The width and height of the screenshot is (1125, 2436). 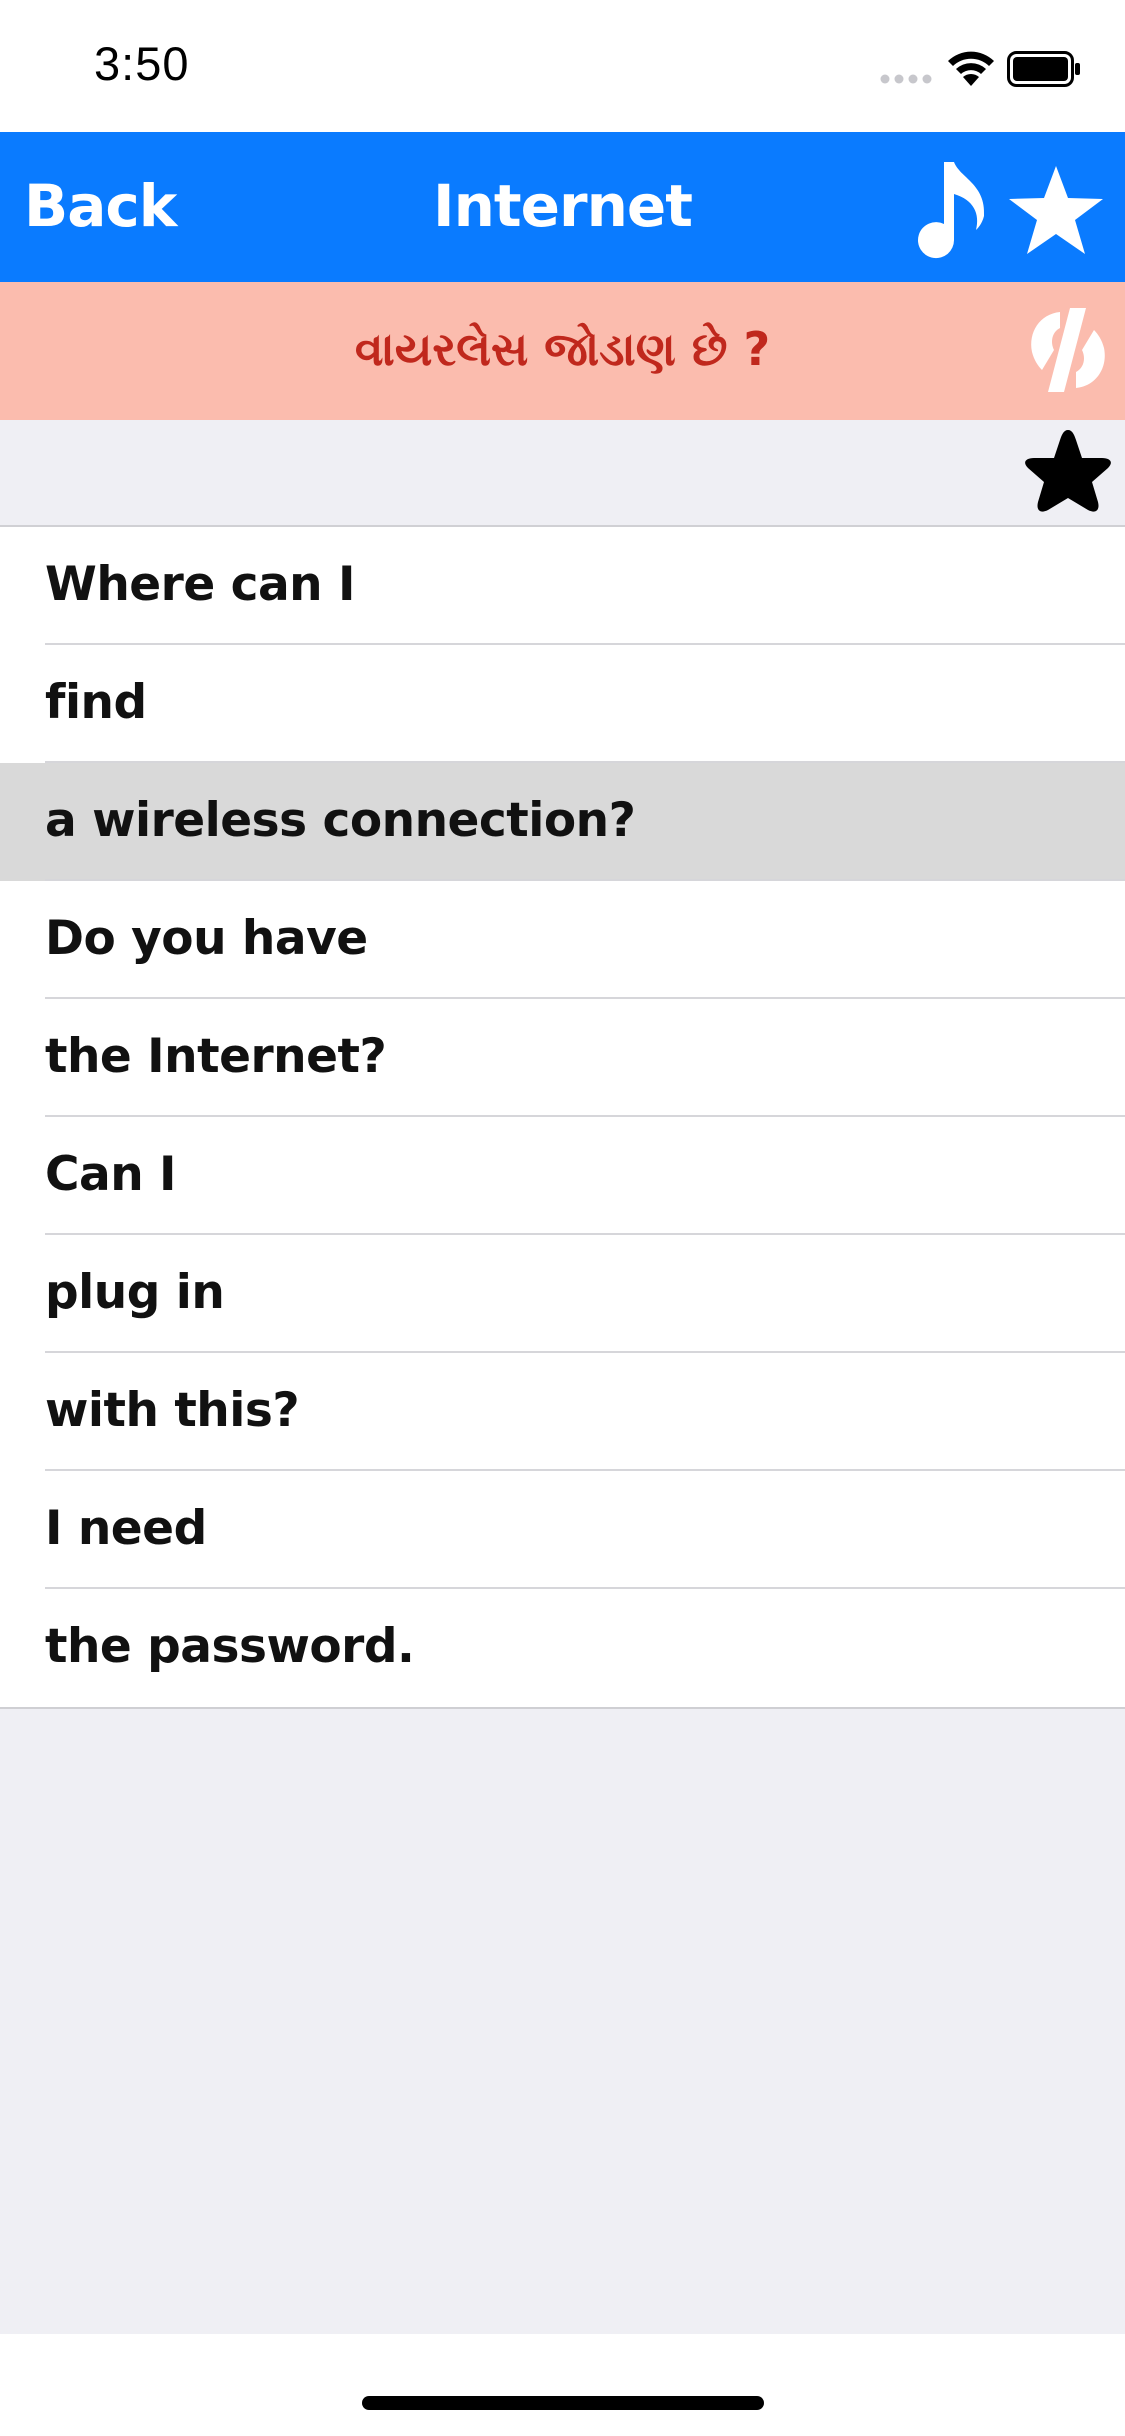 I want to click on list-item-label: with this?, so click(x=172, y=1410).